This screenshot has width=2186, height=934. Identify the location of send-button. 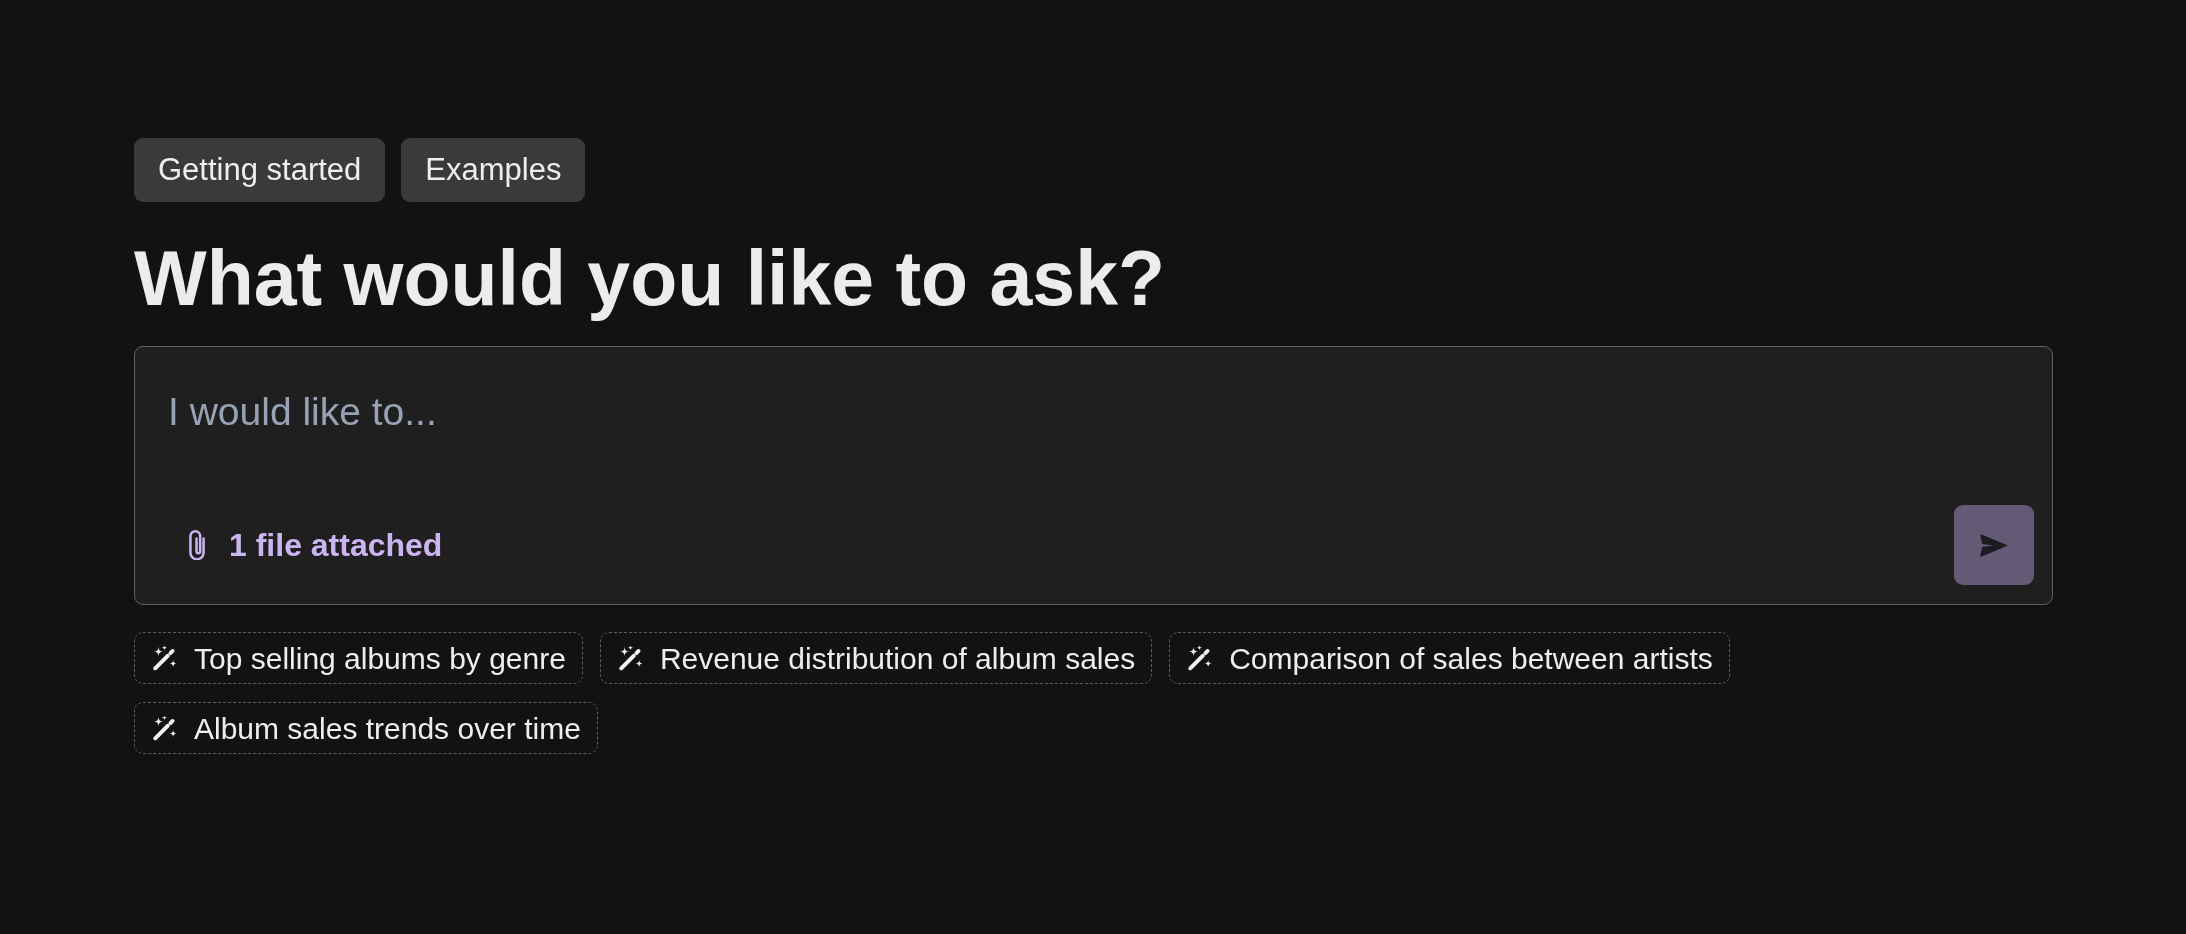
(1994, 545).